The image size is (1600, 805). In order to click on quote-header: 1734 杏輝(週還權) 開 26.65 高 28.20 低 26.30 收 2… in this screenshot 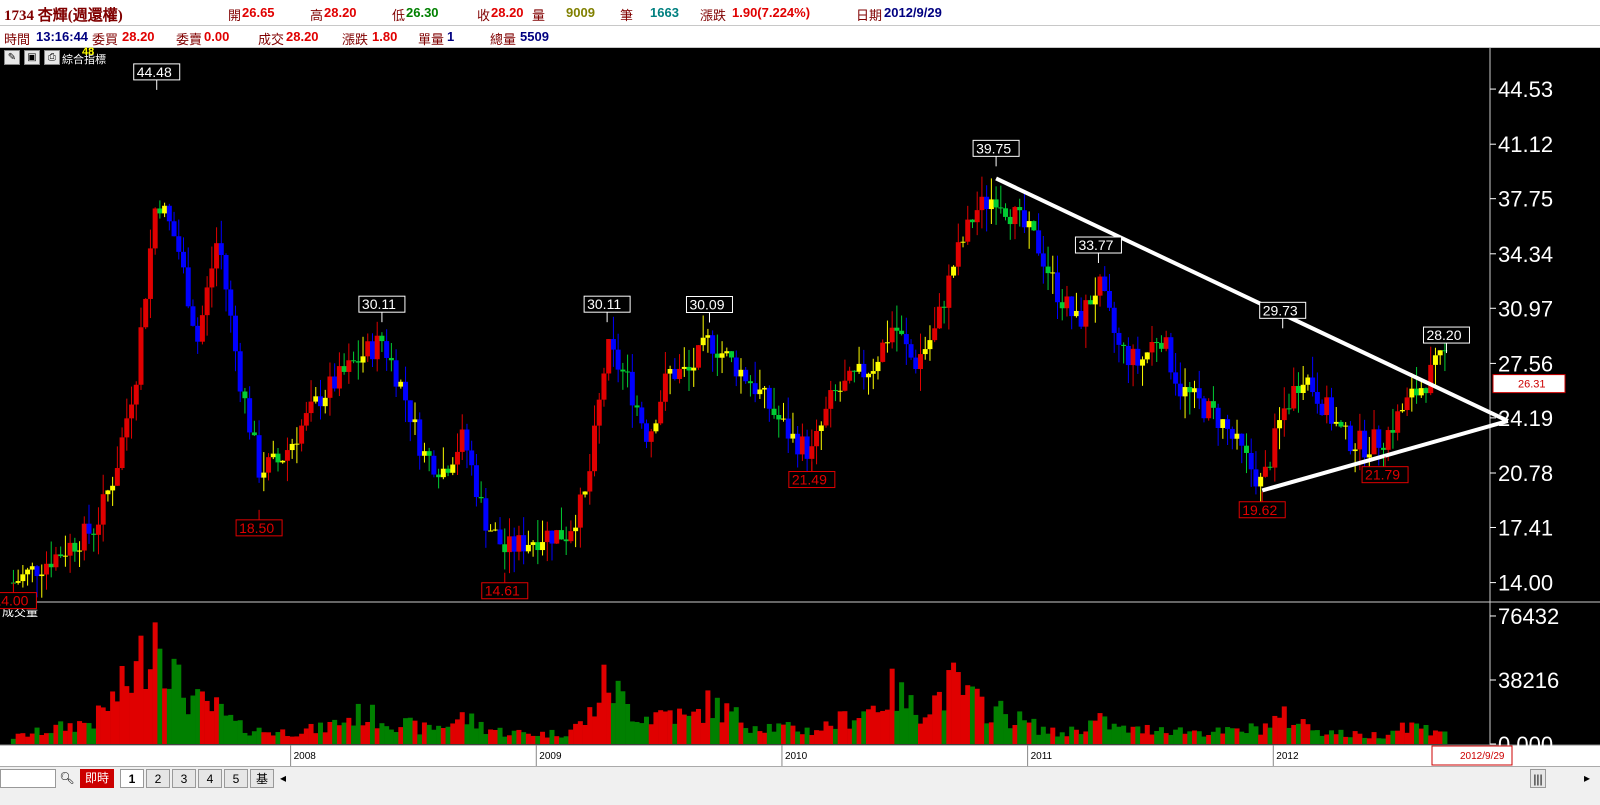, I will do `click(800, 13)`.